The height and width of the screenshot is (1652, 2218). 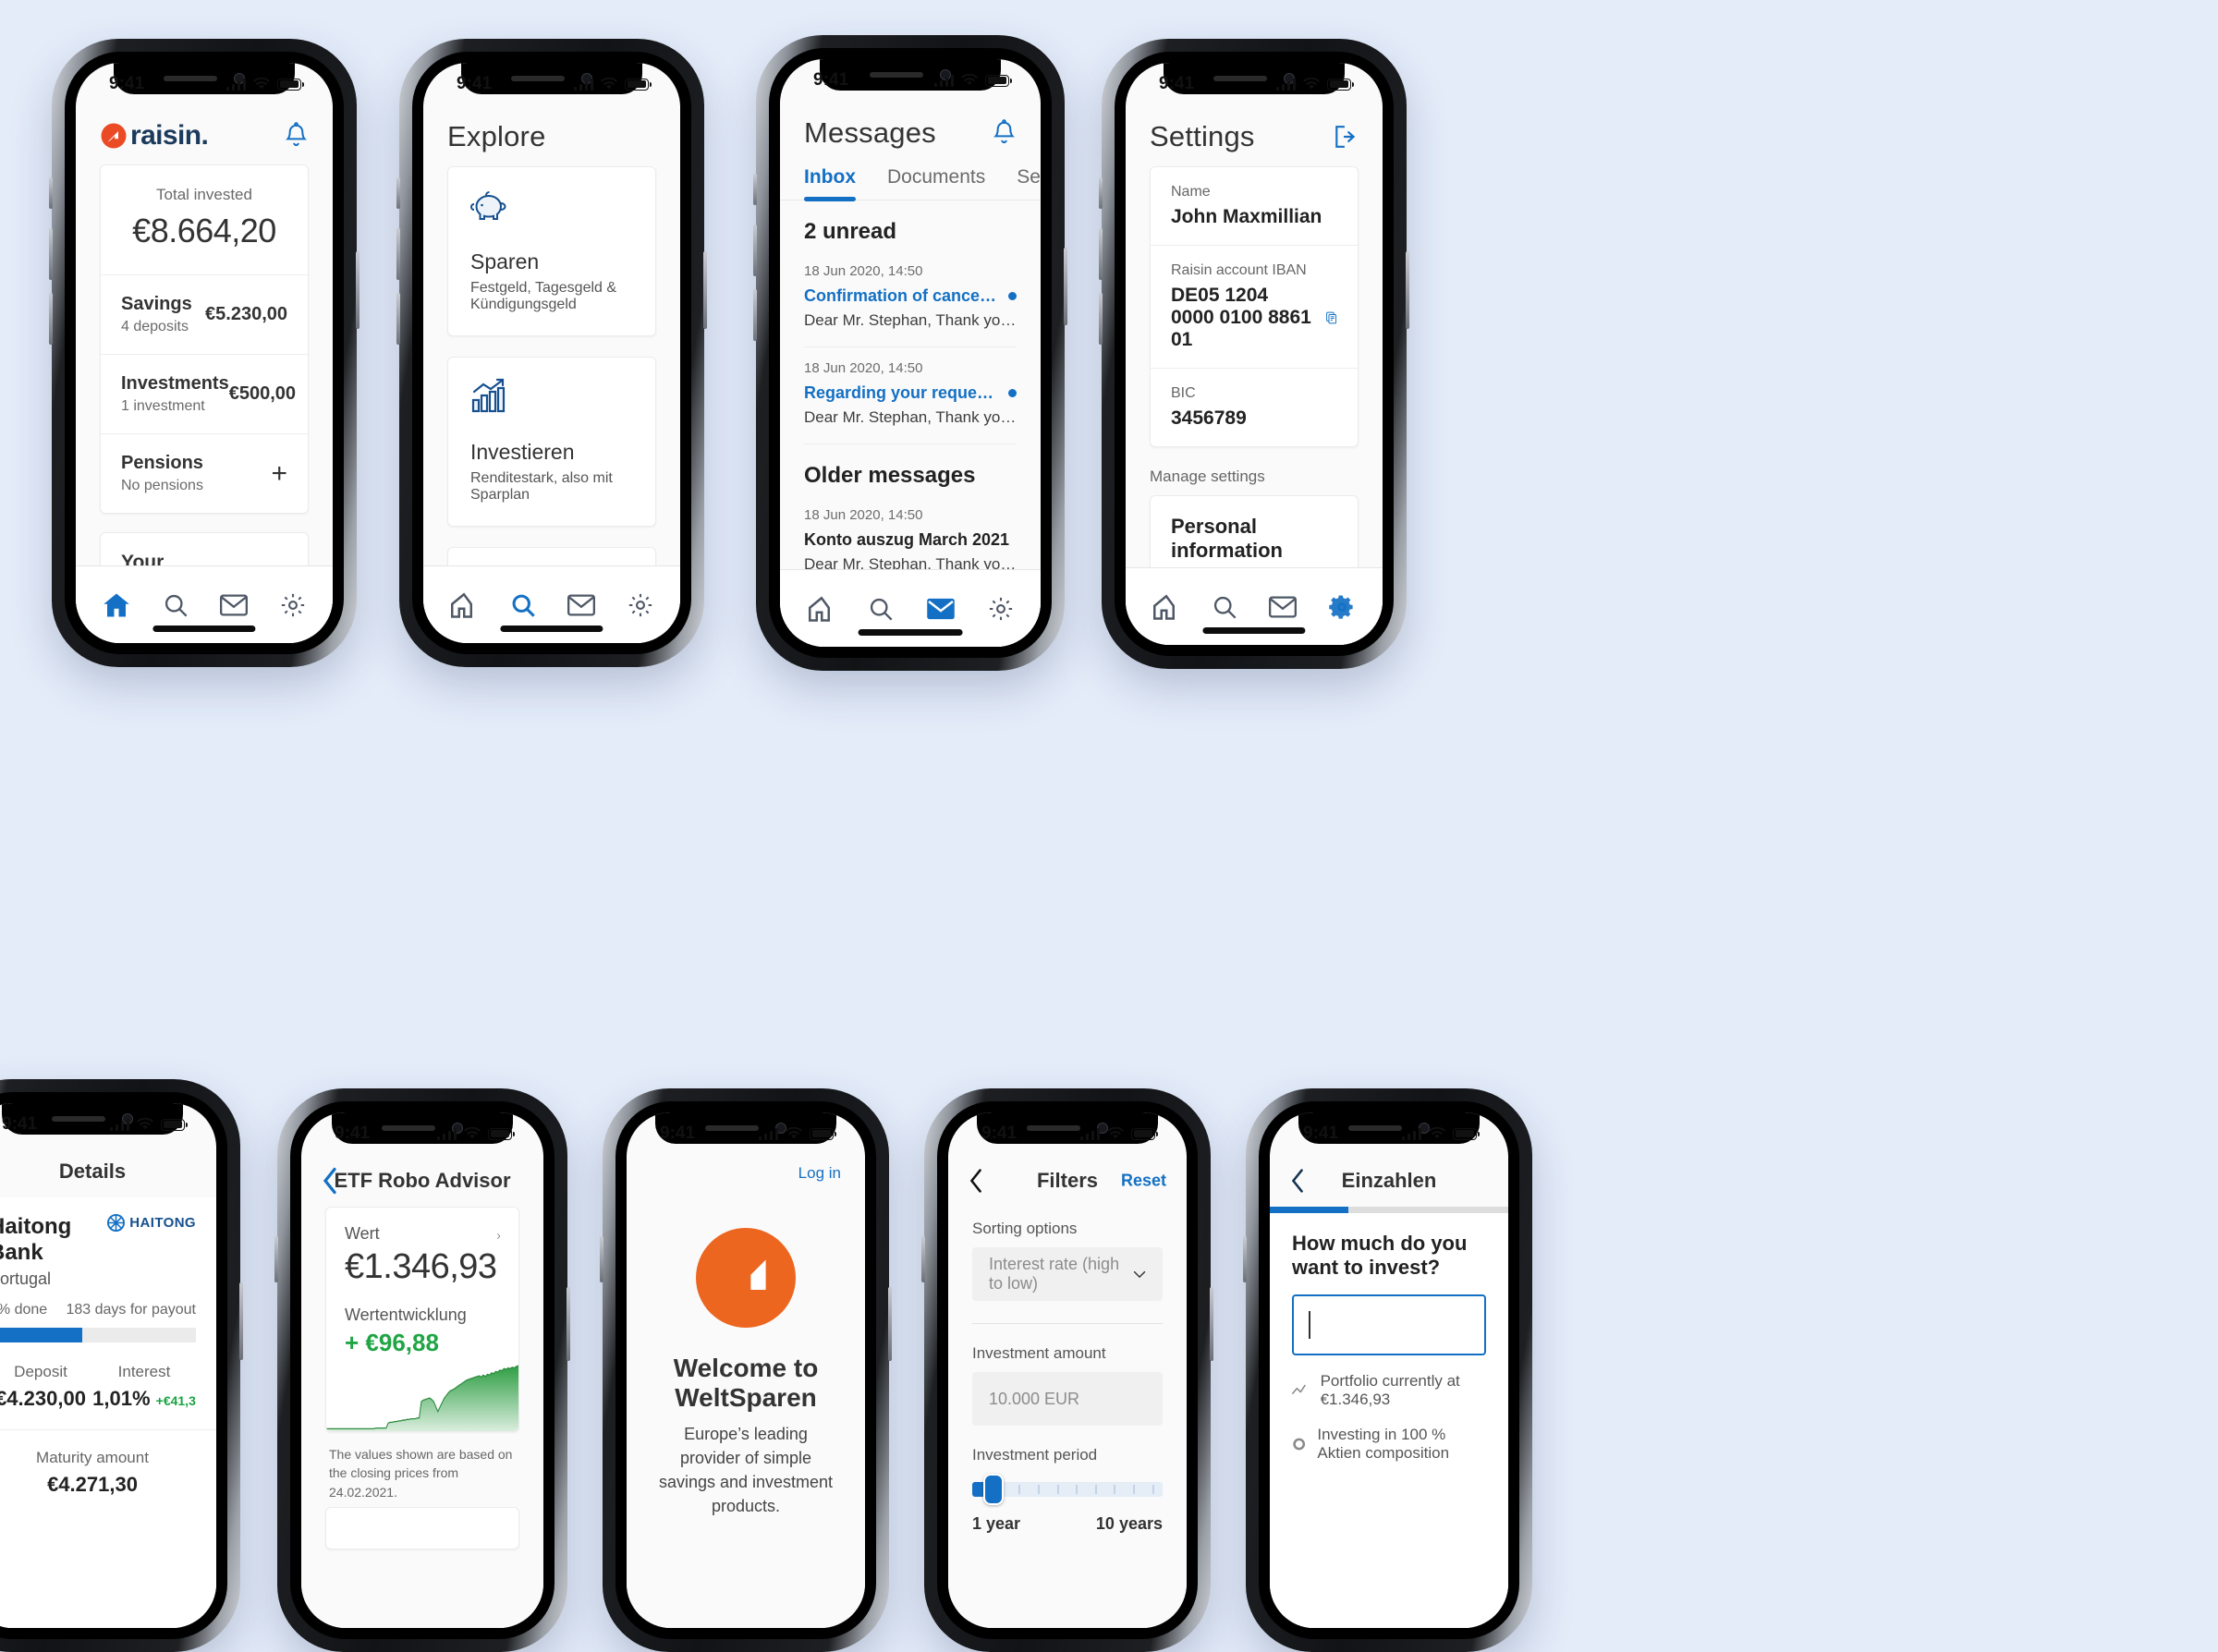 What do you see at coordinates (819, 1173) in the screenshot?
I see `login-link: Log in` at bounding box center [819, 1173].